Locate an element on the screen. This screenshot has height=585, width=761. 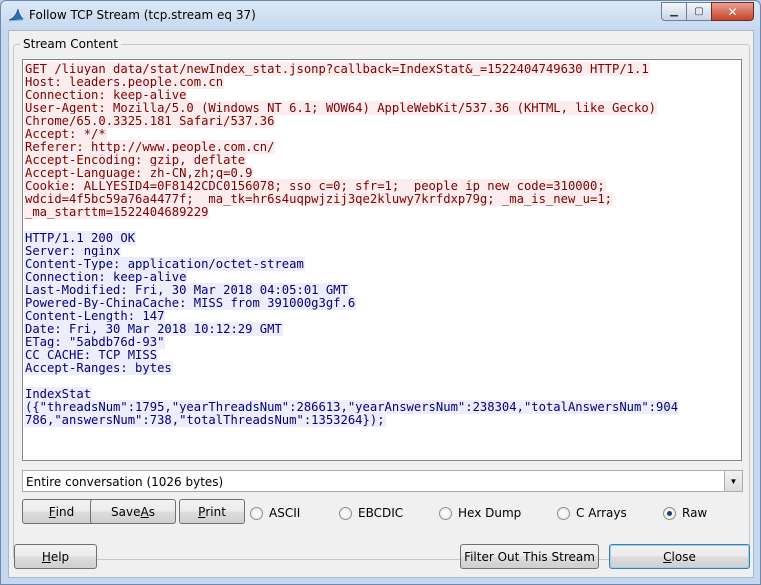
window-controls: ▁ ▢ ✕ is located at coordinates (707, 11).